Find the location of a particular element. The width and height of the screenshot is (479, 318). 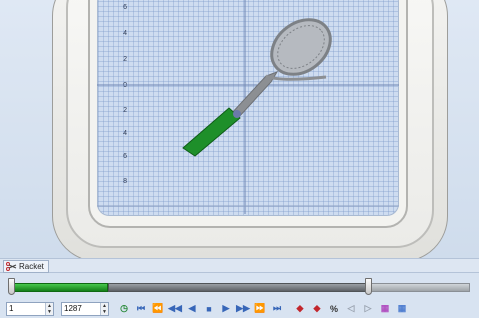

thread-chart-icon: ▦ is located at coordinates (402, 309).